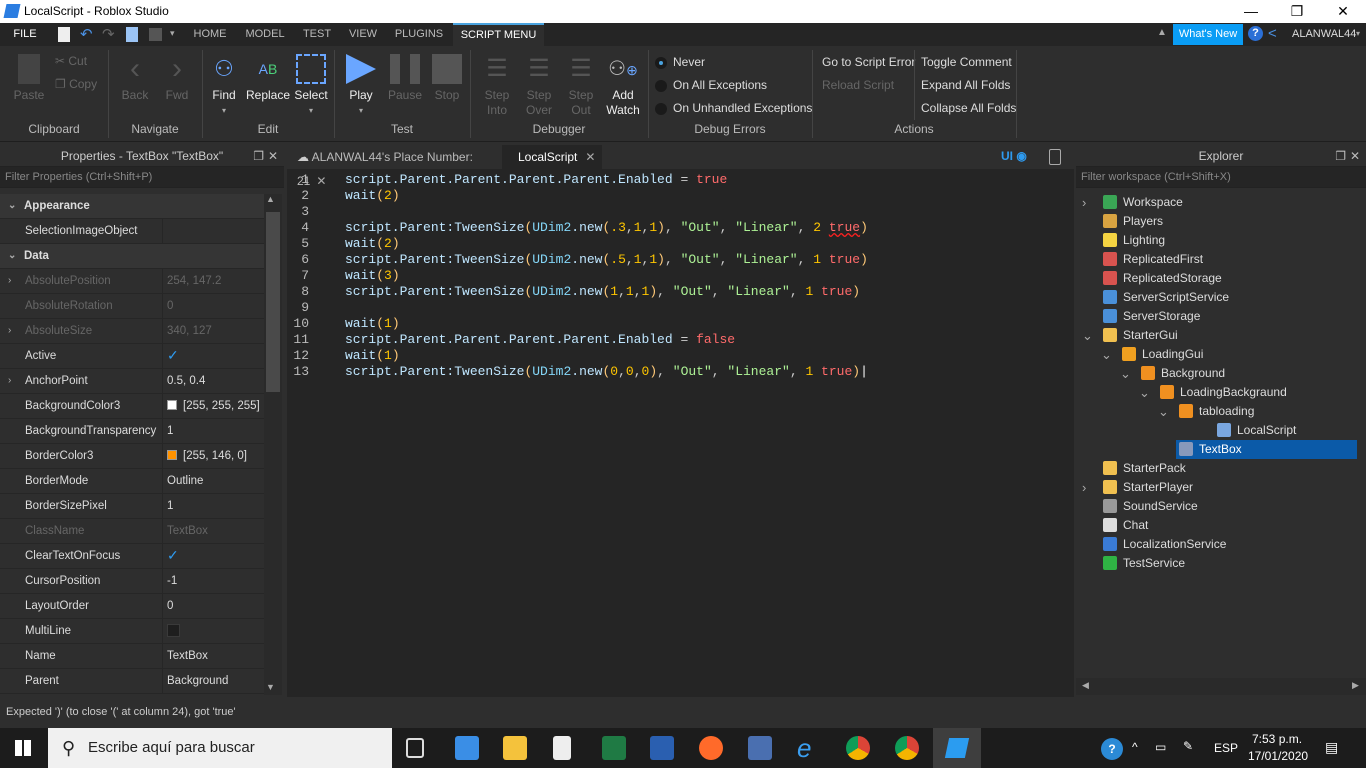 This screenshot has width=1366, height=768. I want to click on find-button: ⚇ Find ▾, so click(224, 86).